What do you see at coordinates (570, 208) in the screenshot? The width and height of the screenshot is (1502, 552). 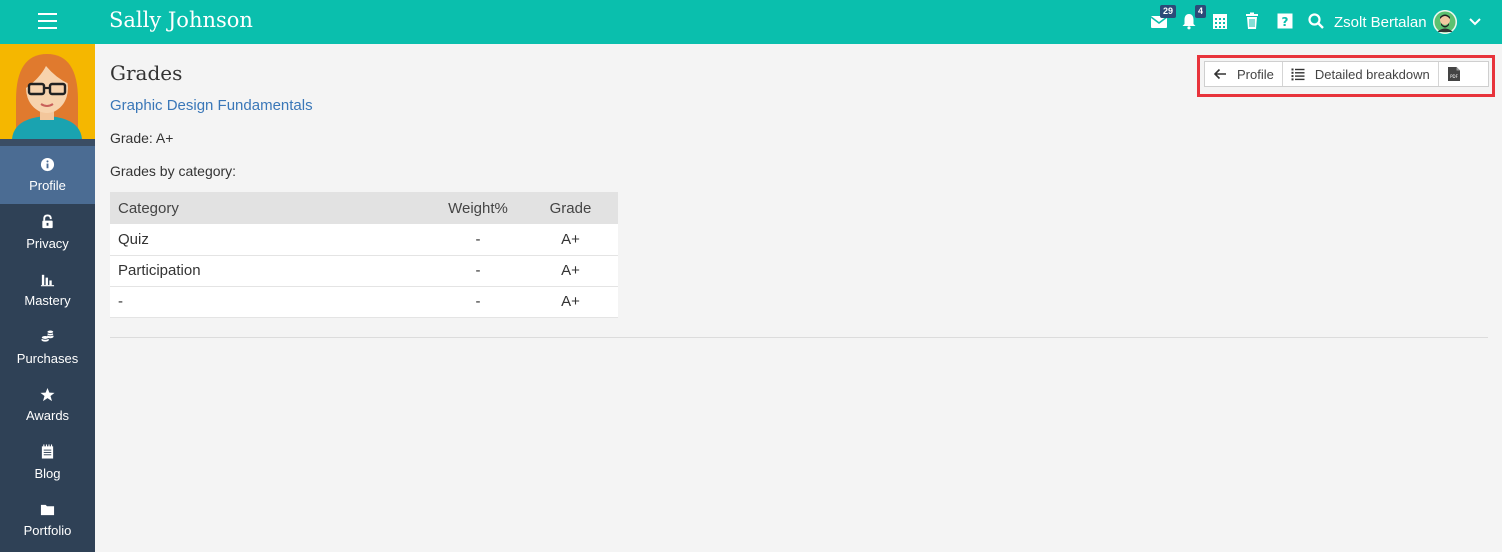 I see `column-header-grade: Grade` at bounding box center [570, 208].